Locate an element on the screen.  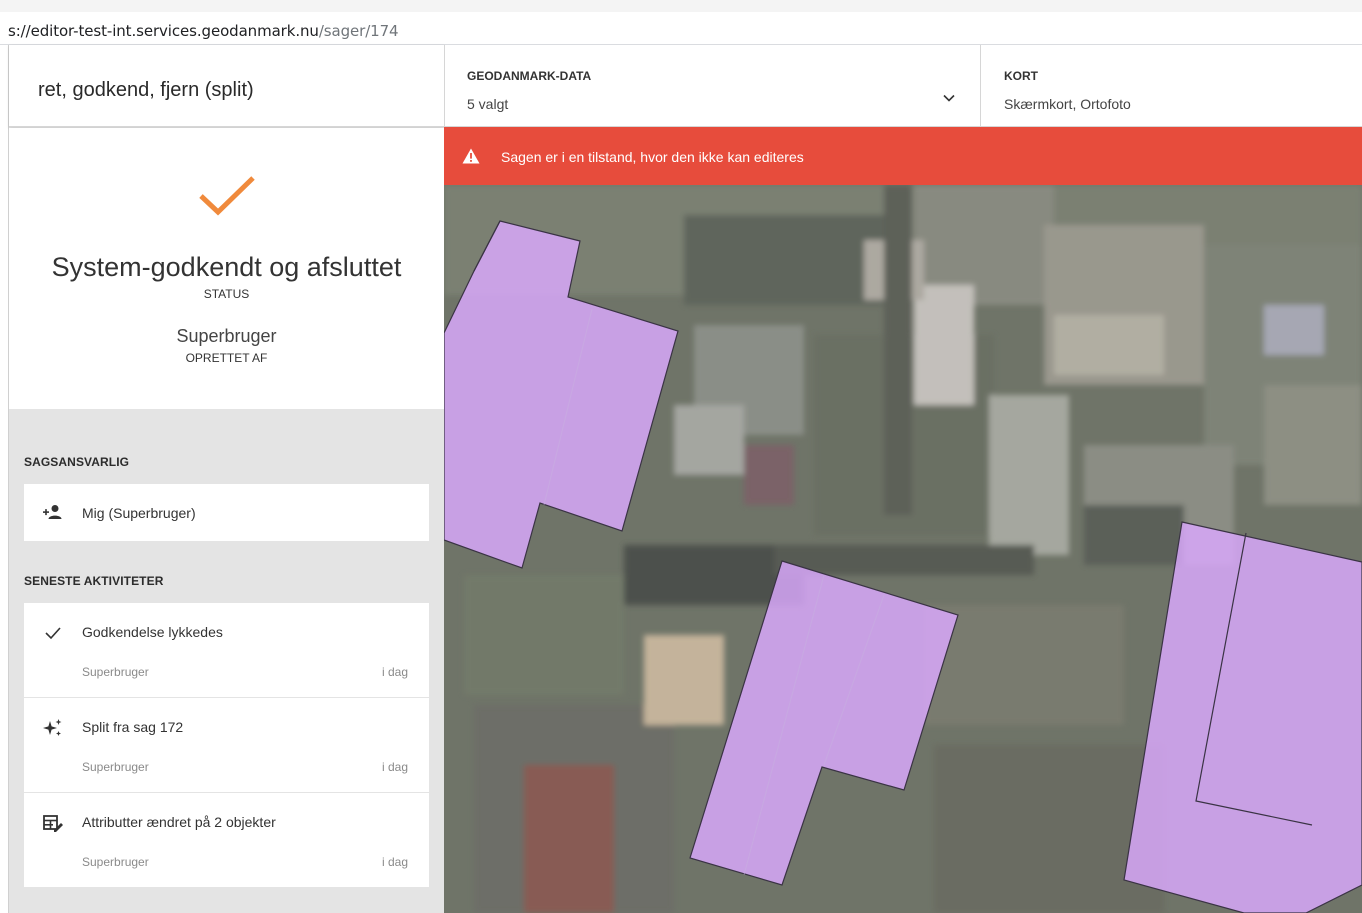
person-add-icon is located at coordinates (52, 512).